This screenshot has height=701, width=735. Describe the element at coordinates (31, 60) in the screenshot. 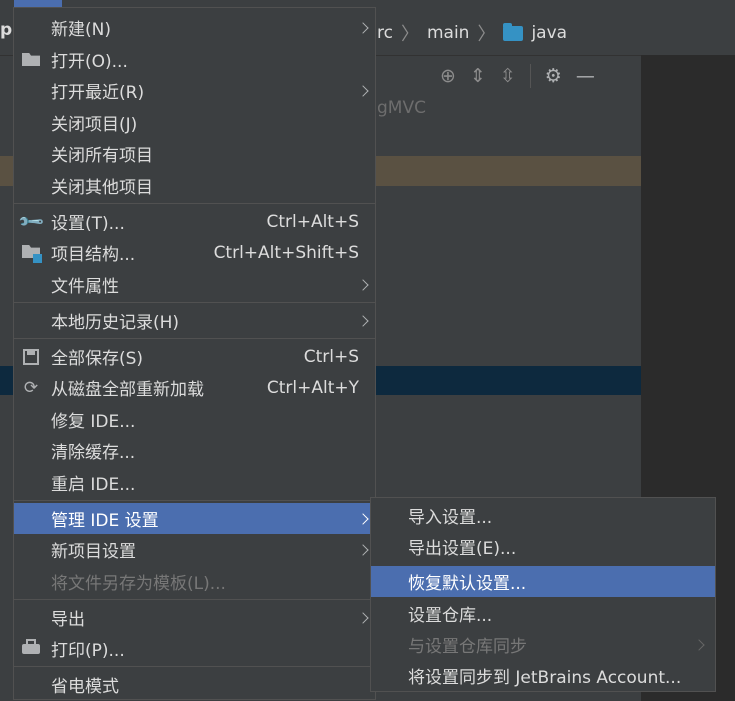

I see `folder-open-icon` at that location.